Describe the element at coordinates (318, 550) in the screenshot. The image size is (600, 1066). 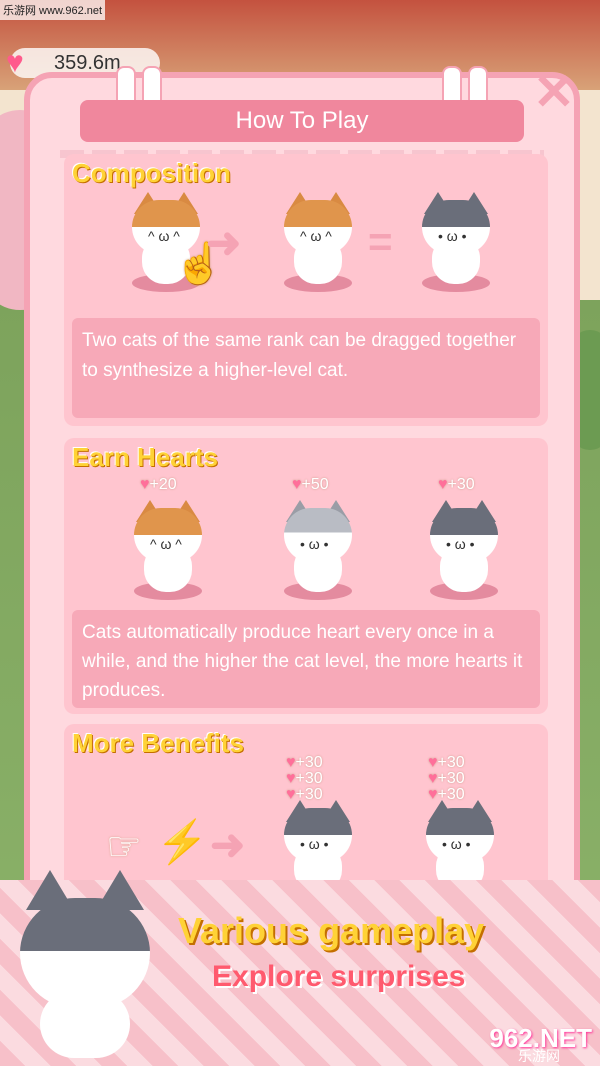
I see `cat-tabby: • ω •` at that location.